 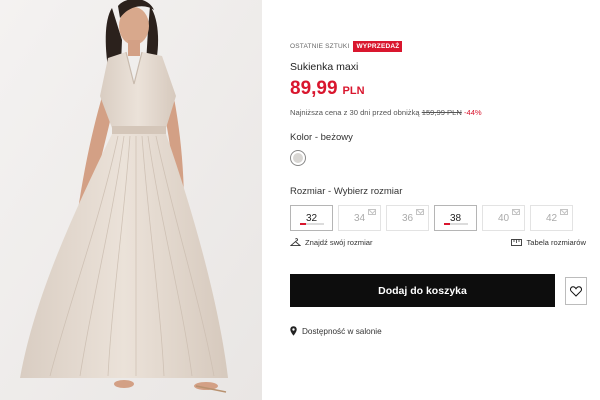 I want to click on color-label: Kolor - beżowy, so click(x=321, y=137).